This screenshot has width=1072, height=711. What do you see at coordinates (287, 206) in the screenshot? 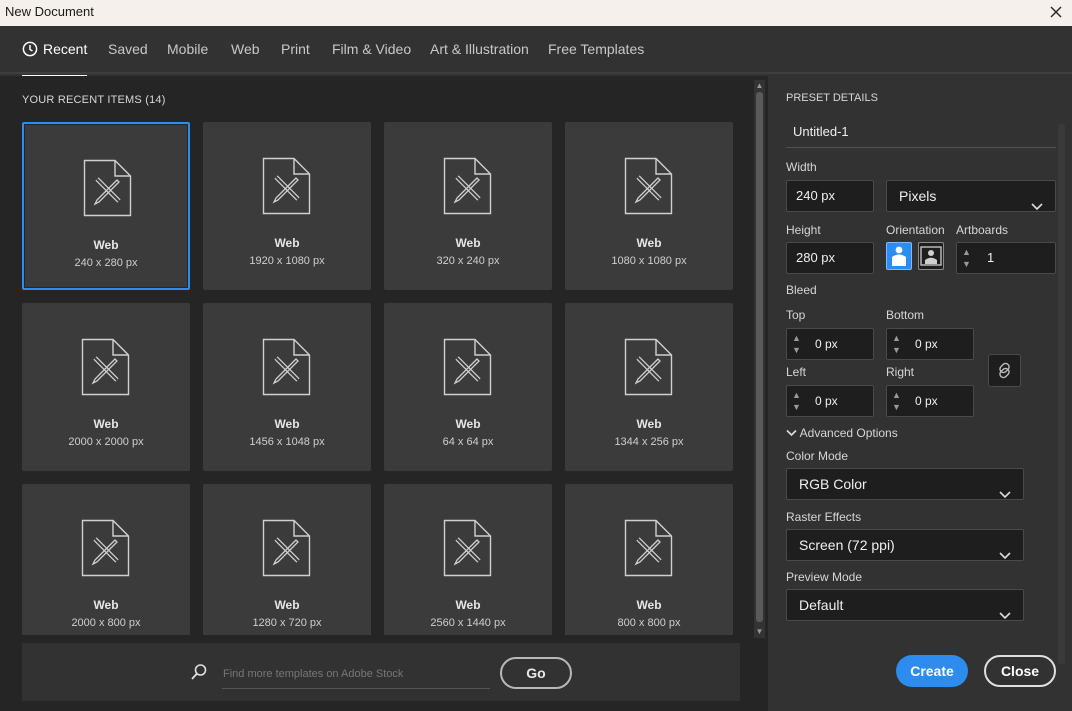
I see `recent-item-card: Web 1920 x 1080 px` at bounding box center [287, 206].